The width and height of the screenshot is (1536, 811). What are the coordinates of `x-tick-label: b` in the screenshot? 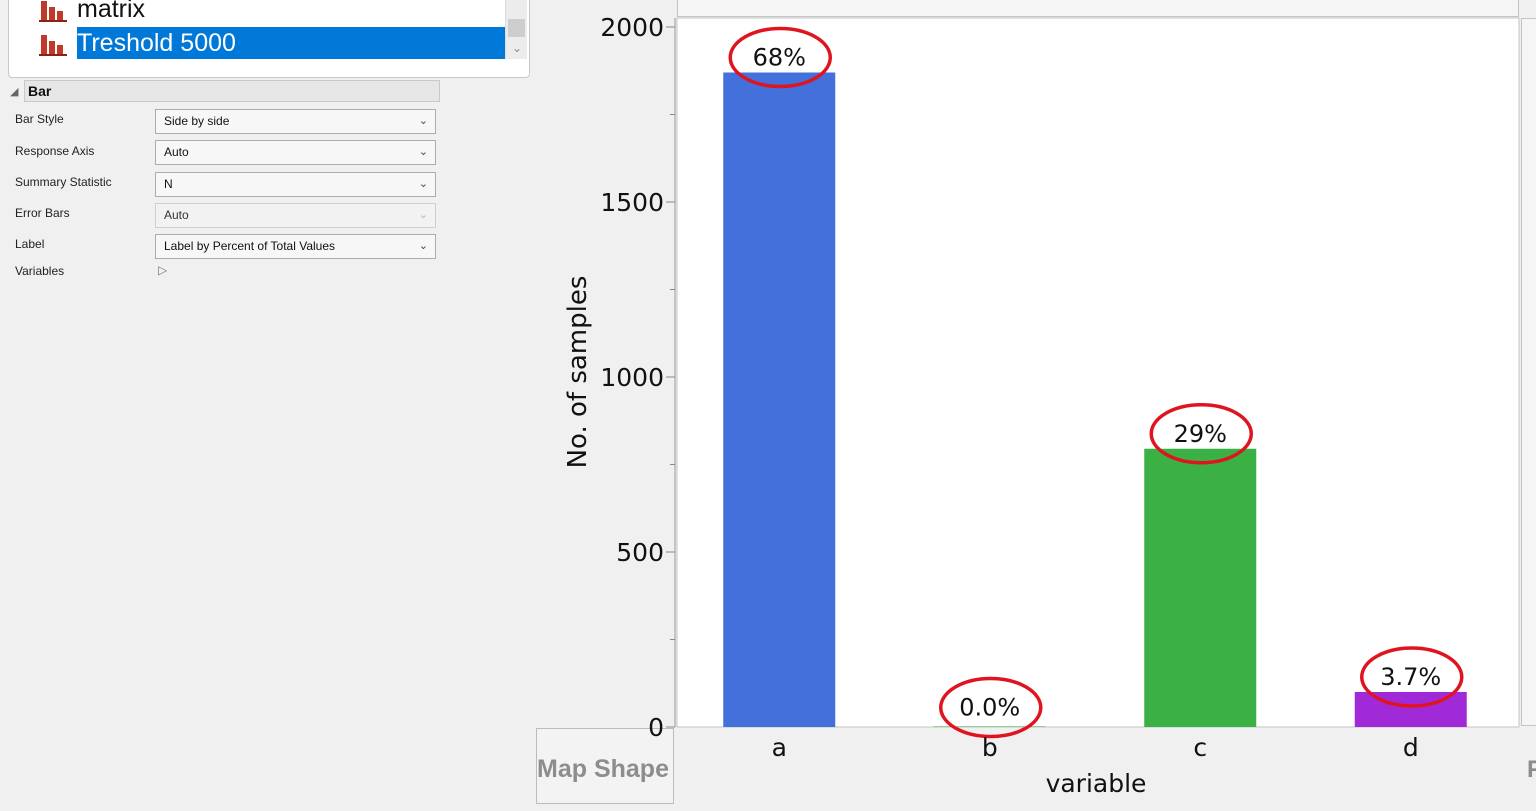 It's located at (990, 747).